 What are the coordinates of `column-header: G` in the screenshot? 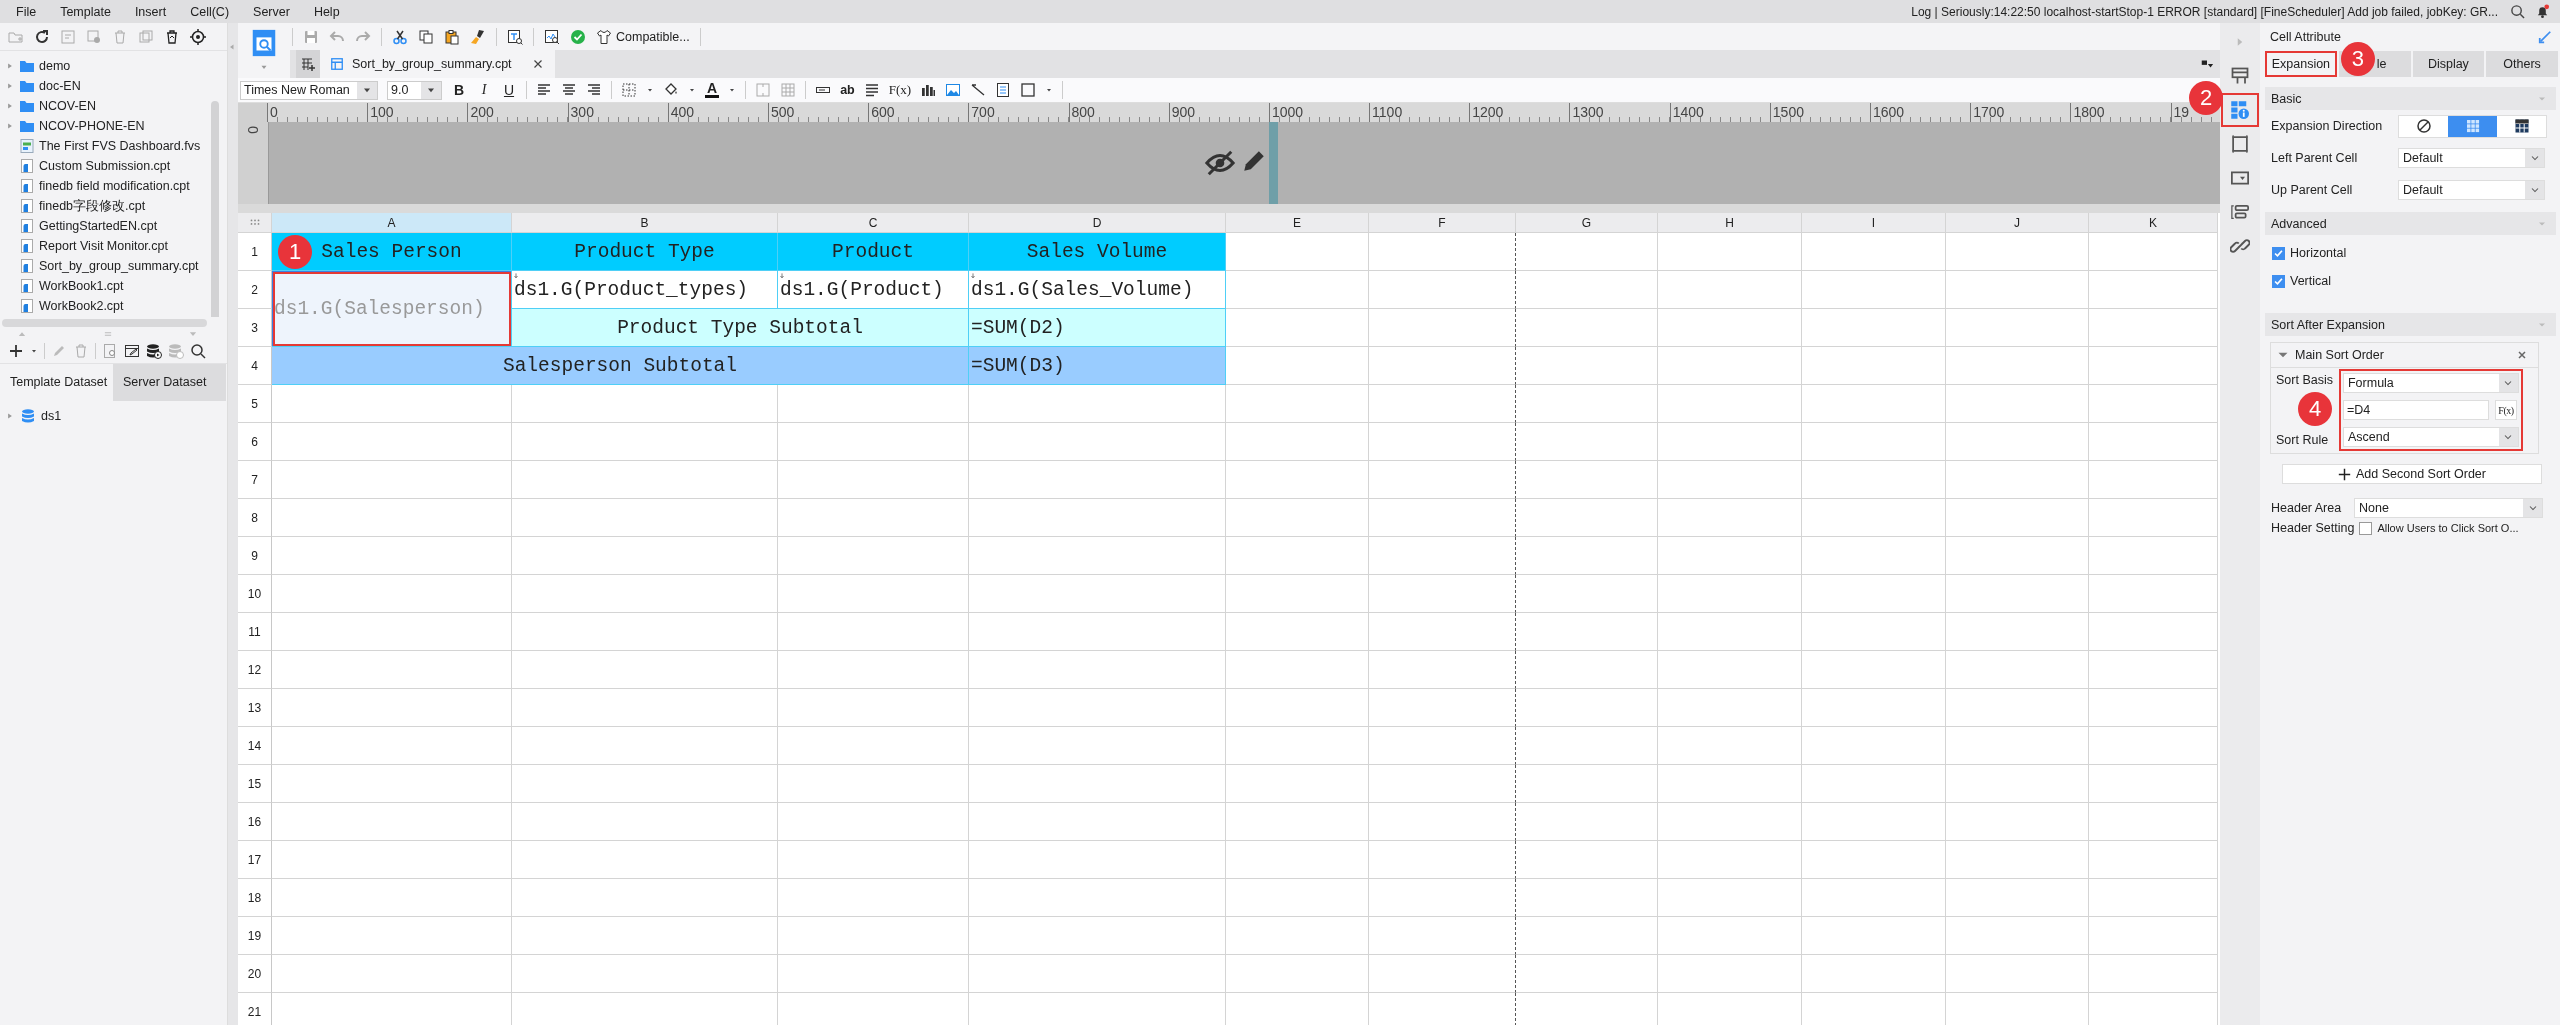 It's located at (1587, 223).